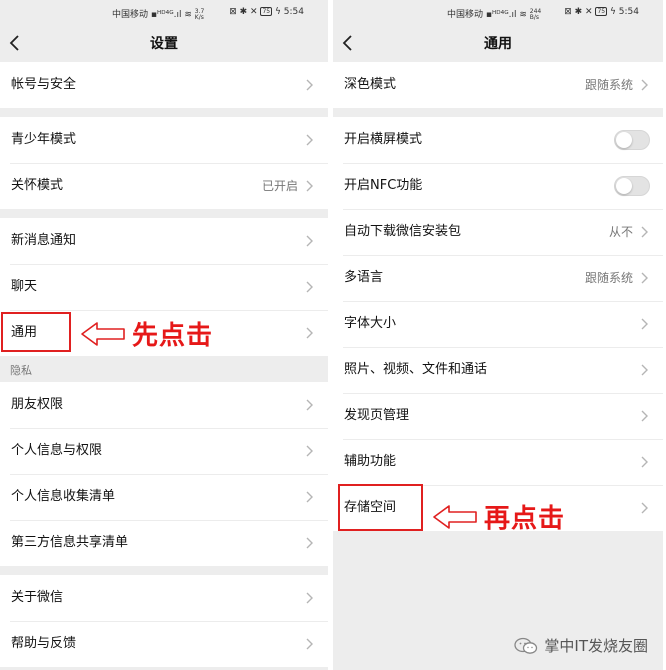 The width and height of the screenshot is (666, 670). Describe the element at coordinates (608, 85) in the screenshot. I see `dark-mode-value: 跟随系统` at that location.